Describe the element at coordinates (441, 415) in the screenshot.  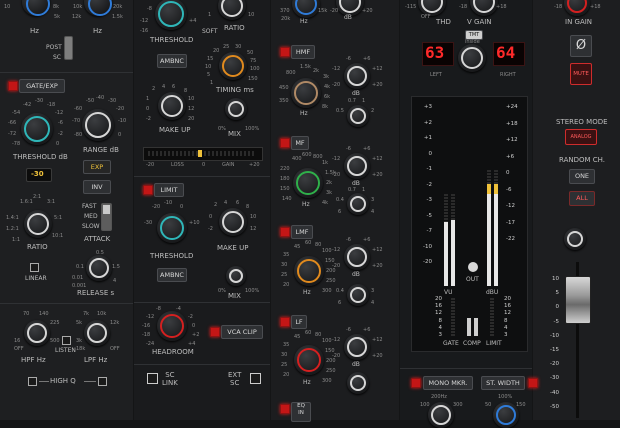
I see `mono-freq-knob` at that location.